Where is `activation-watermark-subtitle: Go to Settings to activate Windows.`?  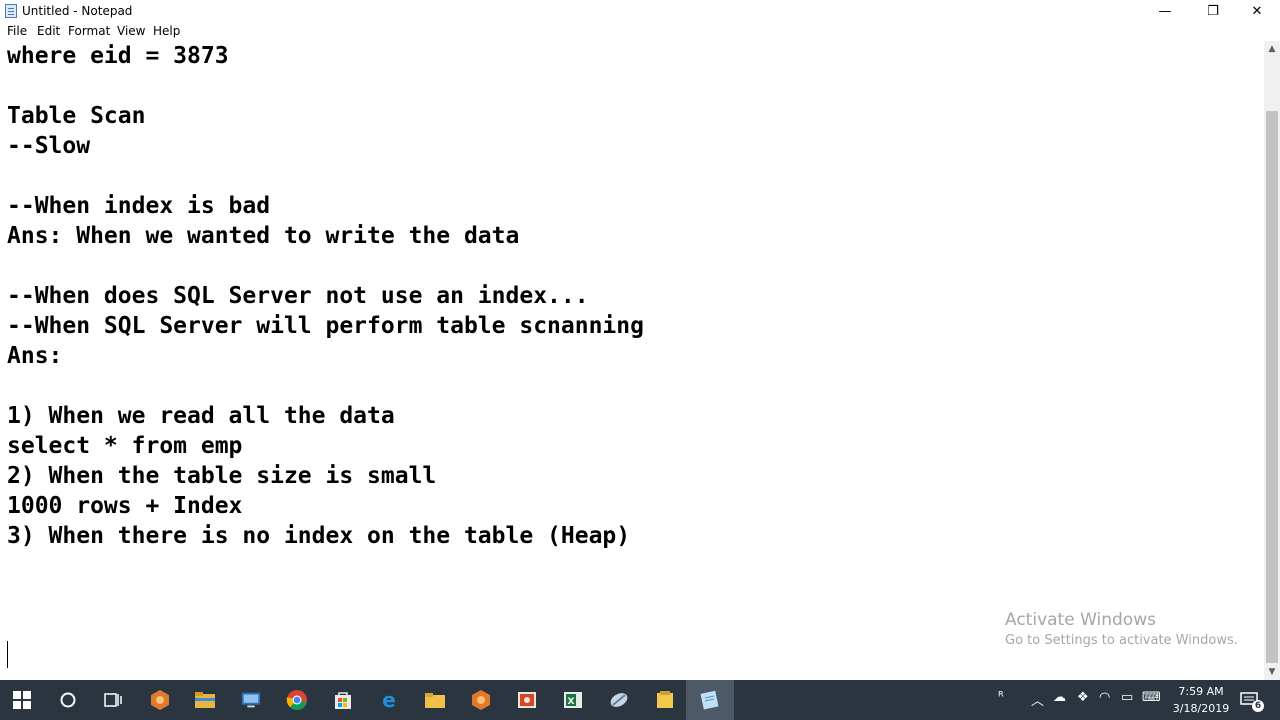 activation-watermark-subtitle: Go to Settings to activate Windows. is located at coordinates (1121, 640).